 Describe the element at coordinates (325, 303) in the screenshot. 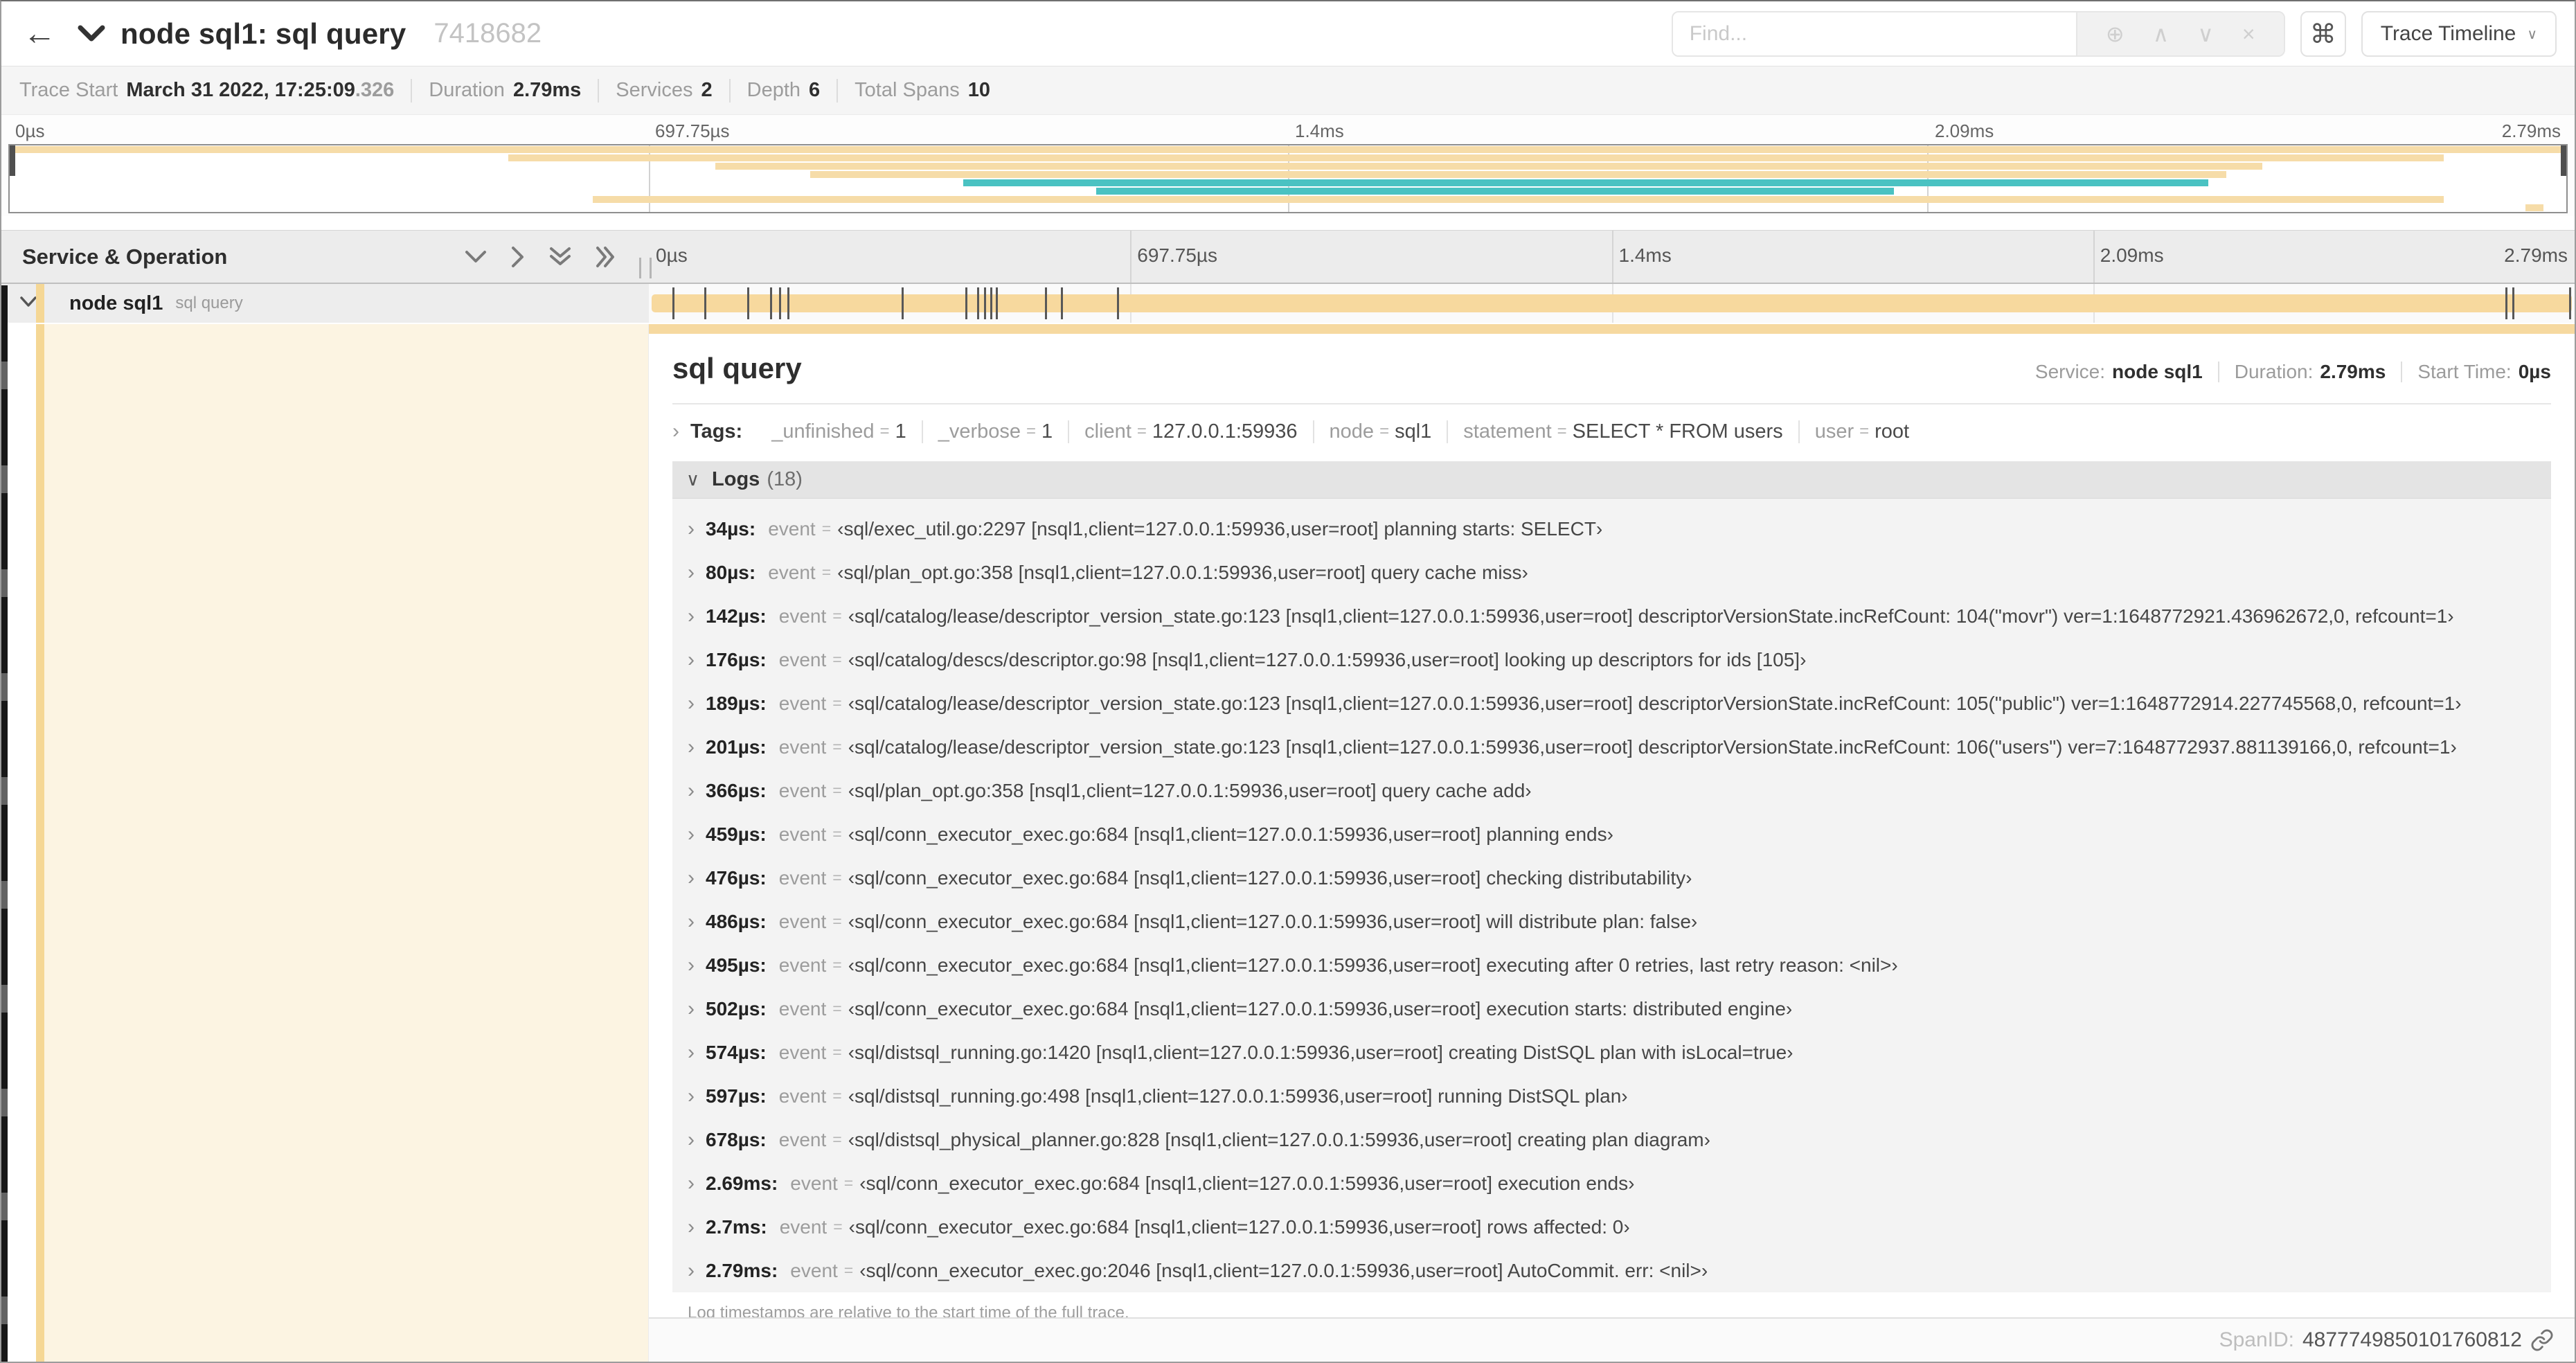

I see `span-row-name-cell: node sql1 sql query` at that location.